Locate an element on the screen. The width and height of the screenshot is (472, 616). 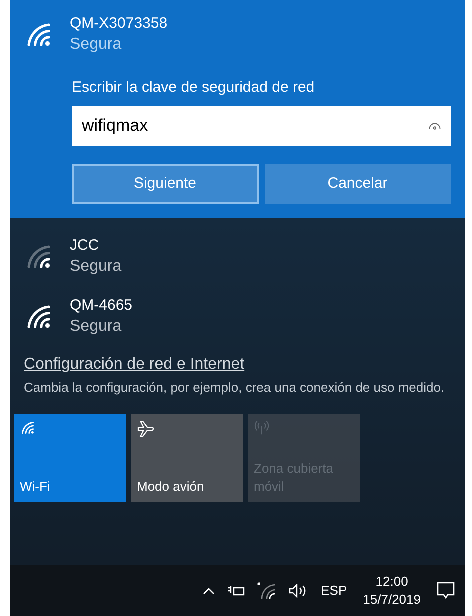
next-button: Siguiente is located at coordinates (165, 184).